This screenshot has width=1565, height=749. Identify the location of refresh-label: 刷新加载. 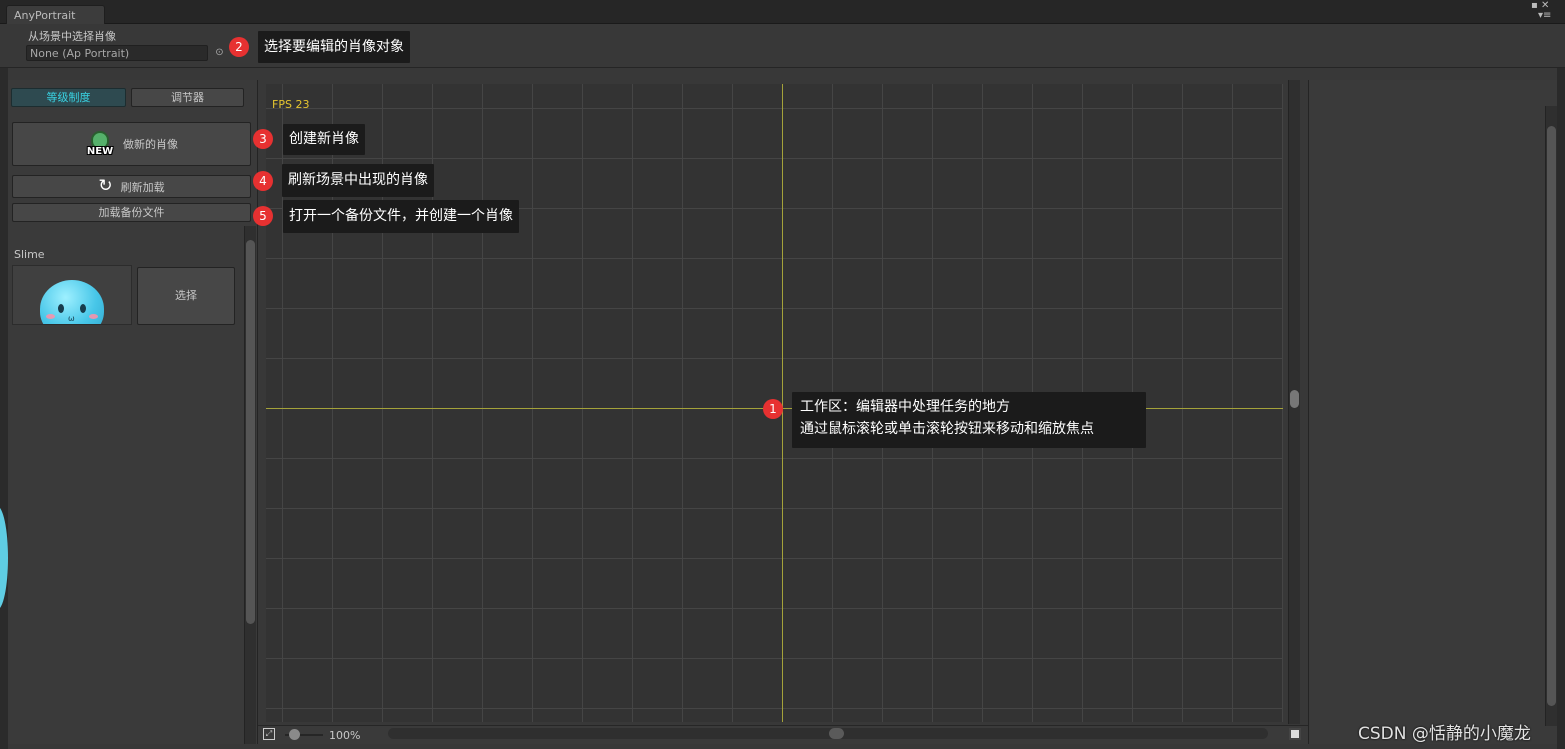
(142, 187).